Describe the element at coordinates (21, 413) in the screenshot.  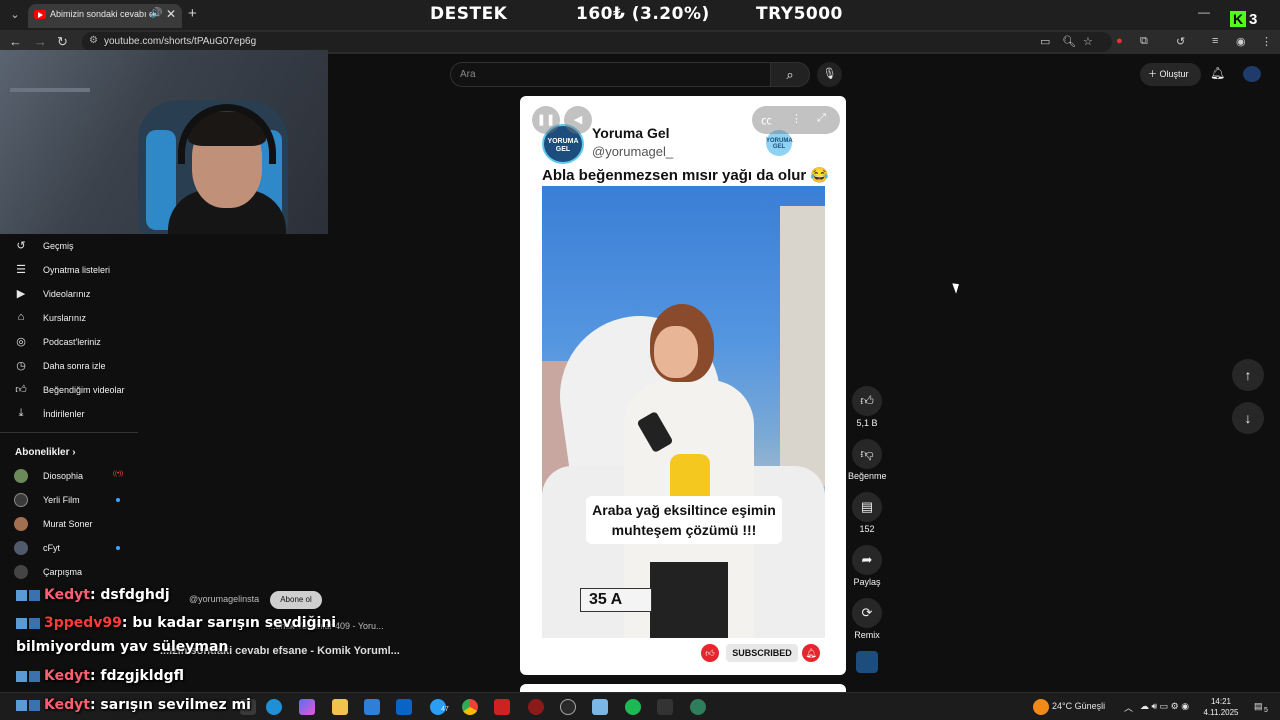
I see `download-icon: ⤓` at that location.